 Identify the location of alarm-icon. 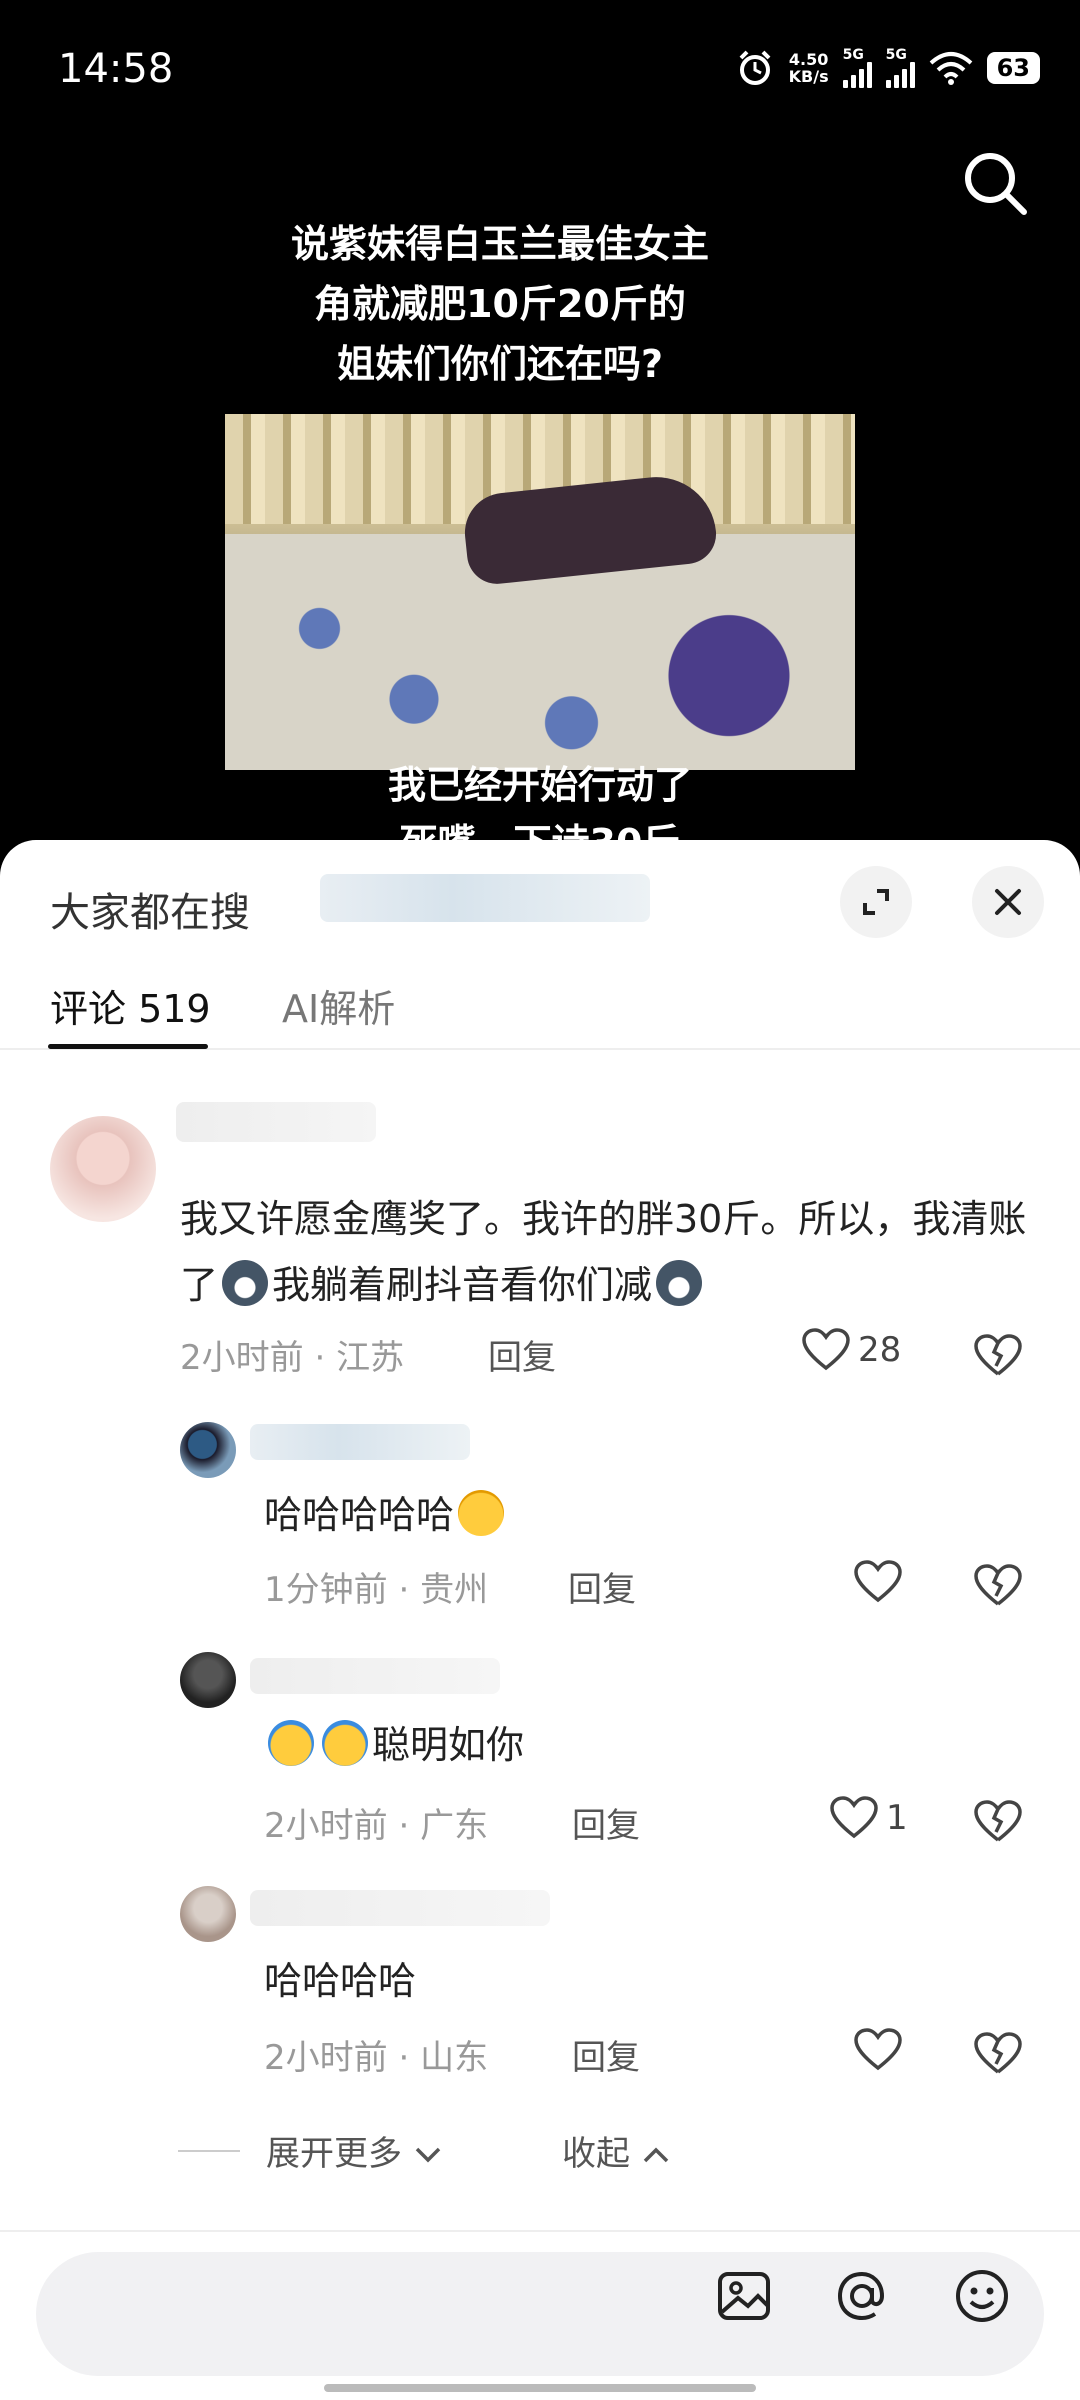
(755, 67).